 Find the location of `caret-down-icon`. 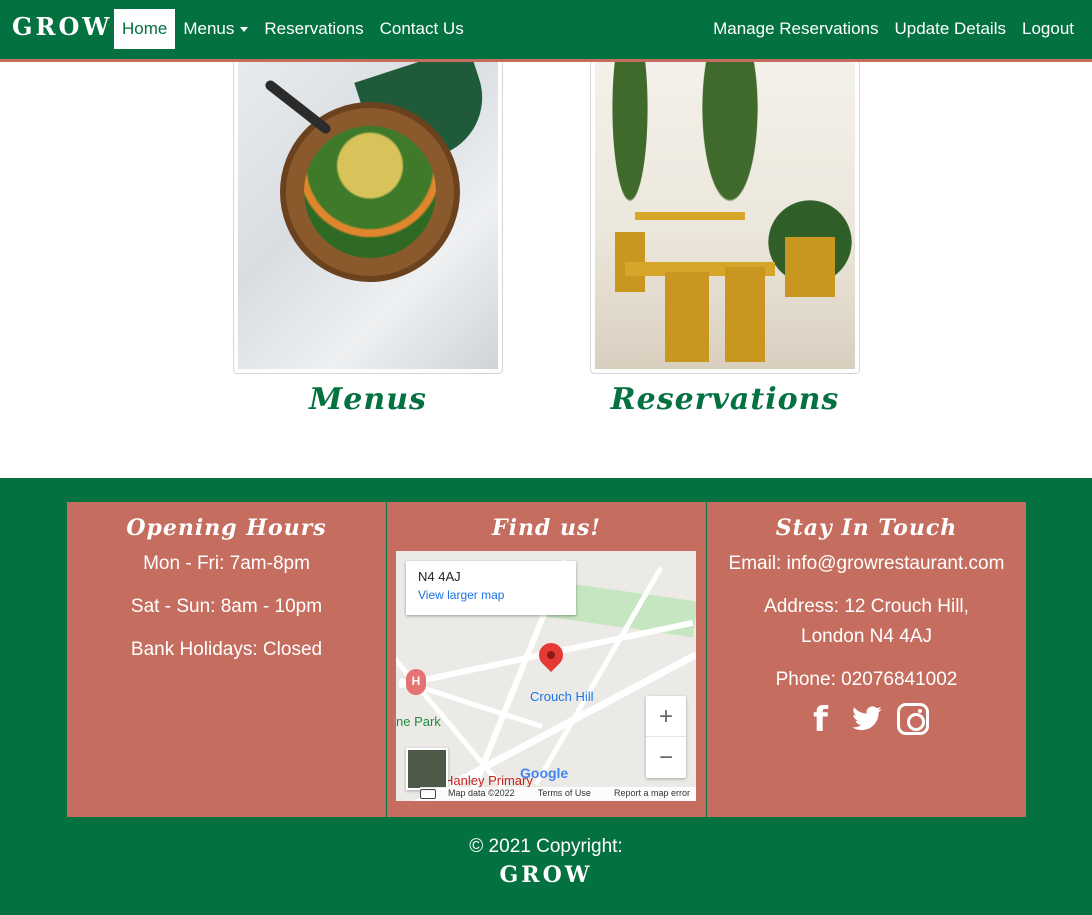

caret-down-icon is located at coordinates (244, 30).